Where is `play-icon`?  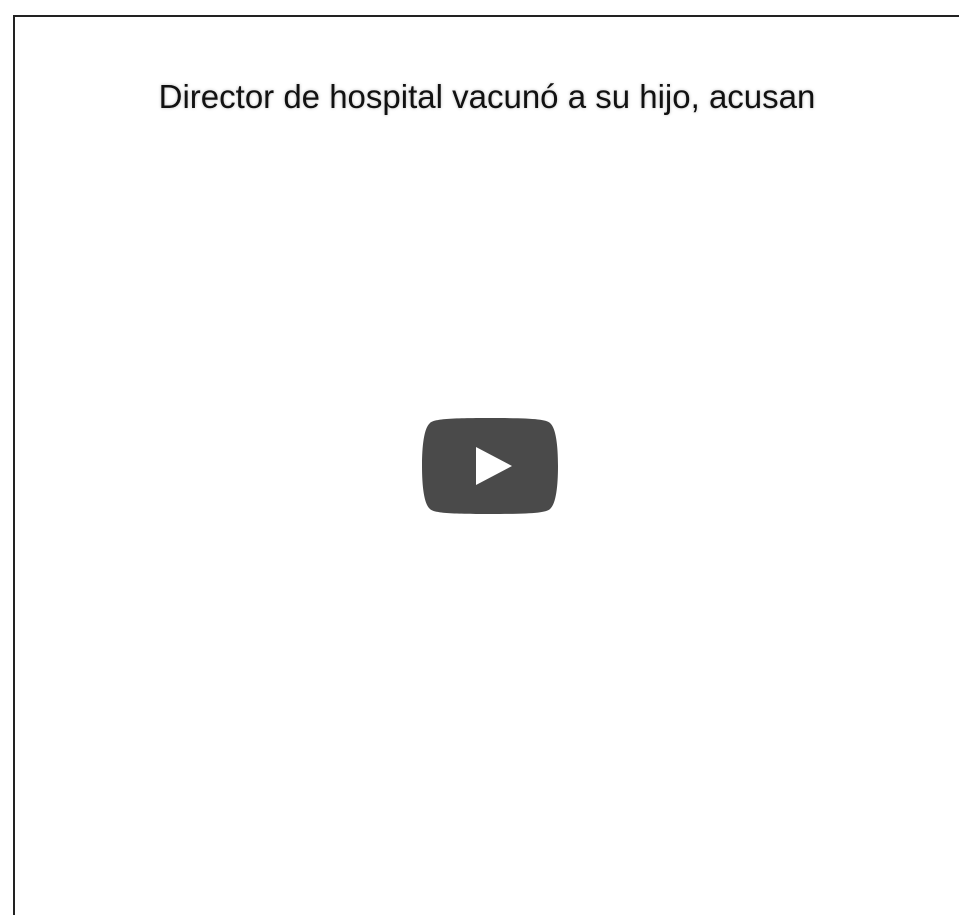 play-icon is located at coordinates (490, 466).